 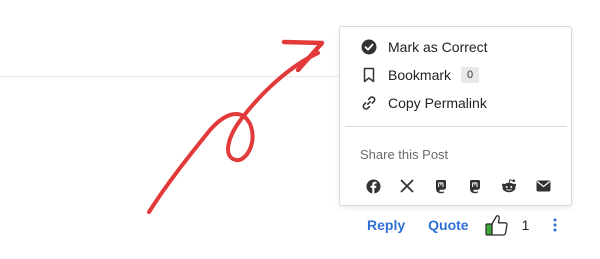 I want to click on share-label: Share this Post, so click(x=404, y=154).